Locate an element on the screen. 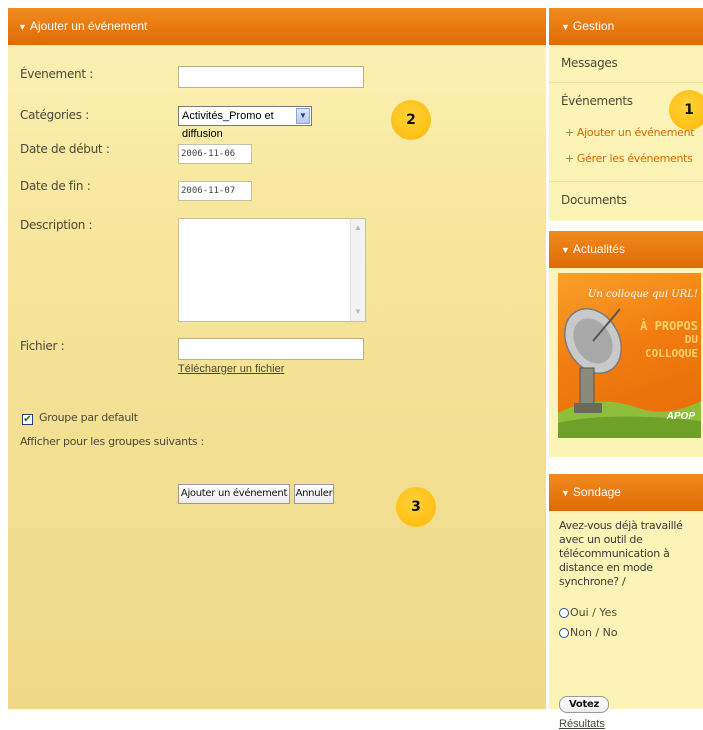  vote-button: Votez is located at coordinates (584, 704).